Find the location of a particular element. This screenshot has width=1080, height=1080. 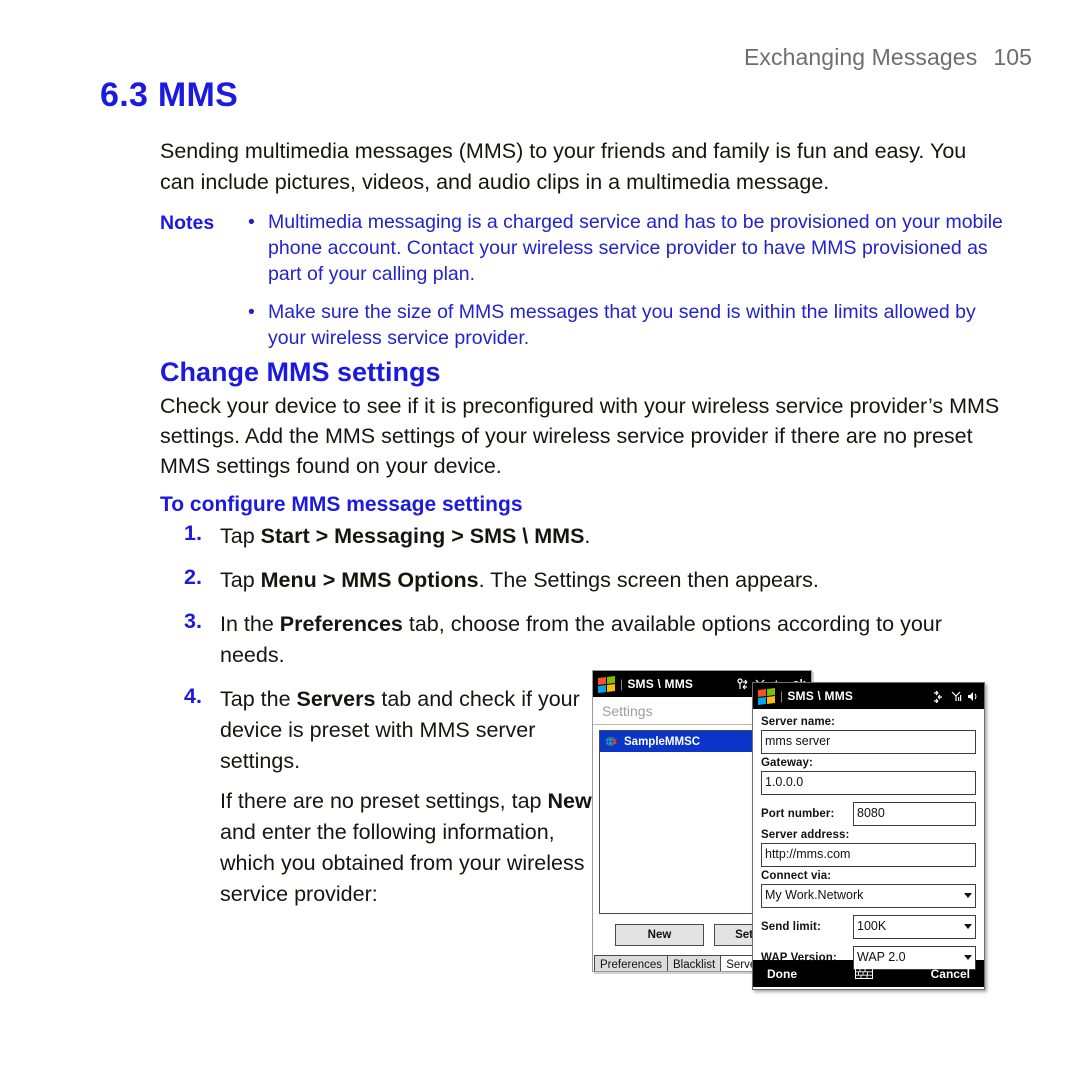

tab-preferences: Preferences is located at coordinates (631, 963).